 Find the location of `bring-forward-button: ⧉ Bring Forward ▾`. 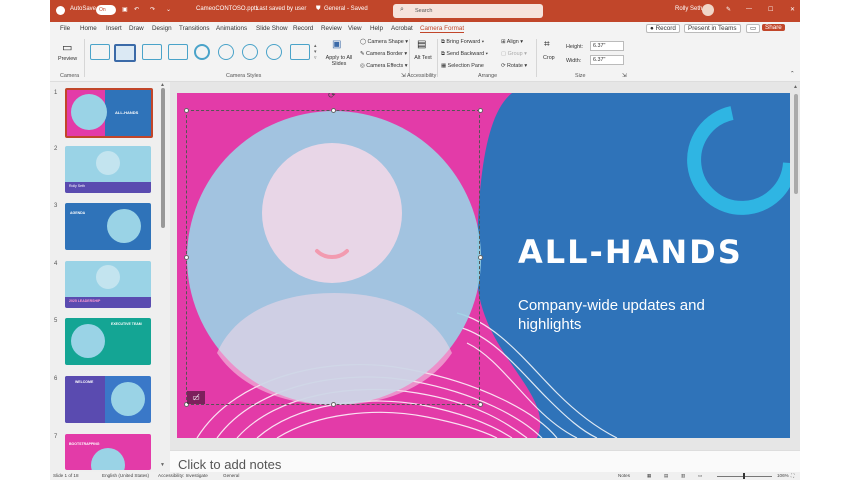

bring-forward-button: ⧉ Bring Forward ▾ is located at coordinates (462, 42).